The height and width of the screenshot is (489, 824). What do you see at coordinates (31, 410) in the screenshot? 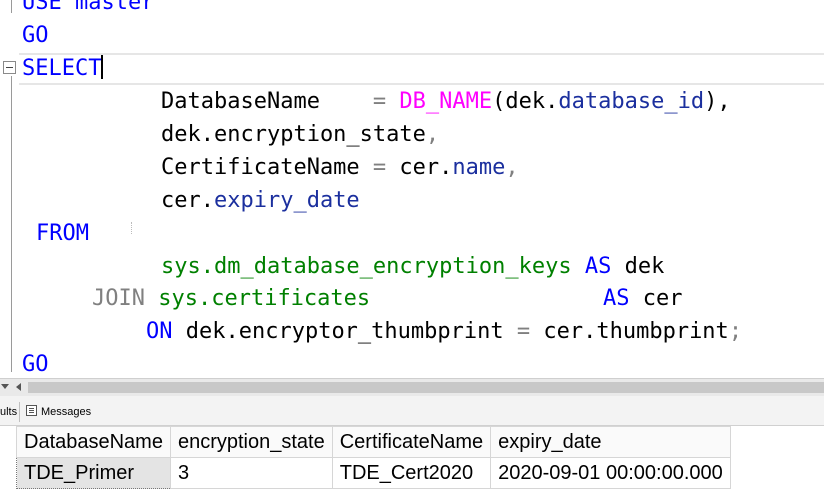
I see `messages-icon` at bounding box center [31, 410].